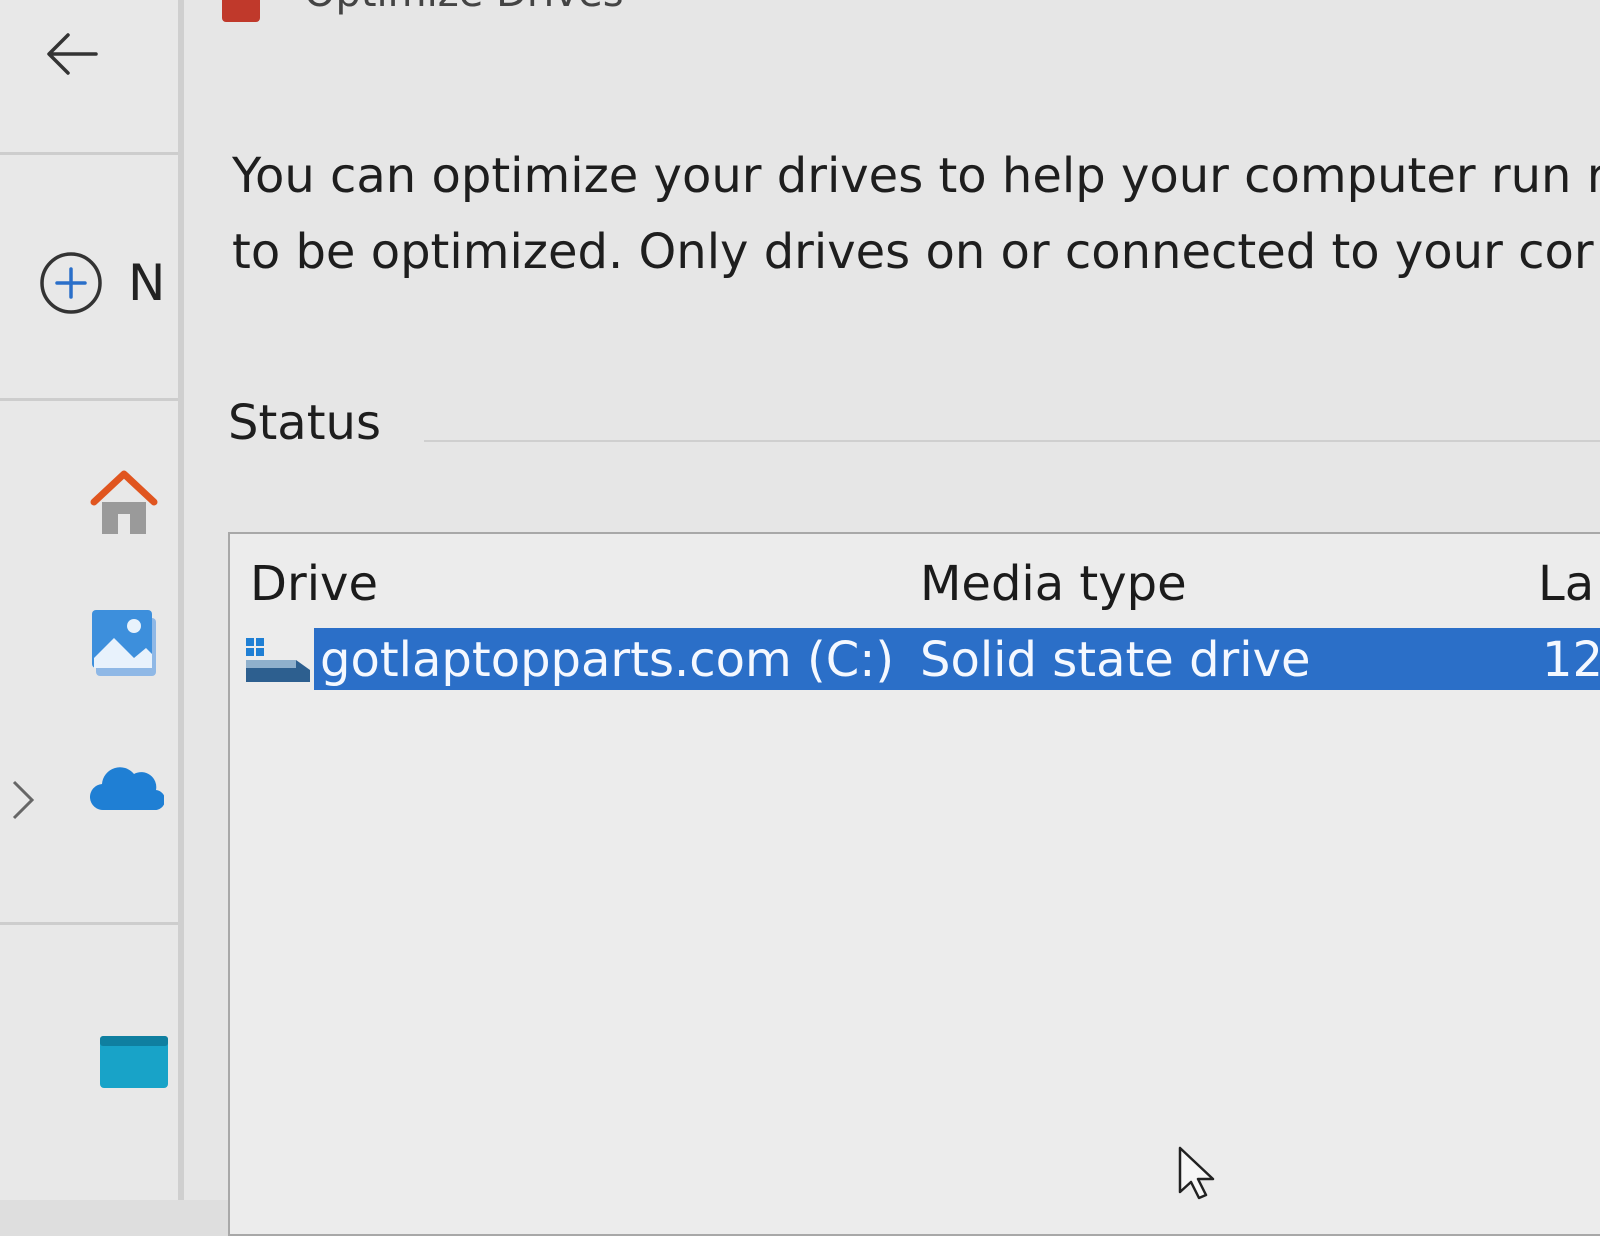 The image size is (1600, 1236). I want to click on mouse-cursor-icon, so click(1196, 1173).